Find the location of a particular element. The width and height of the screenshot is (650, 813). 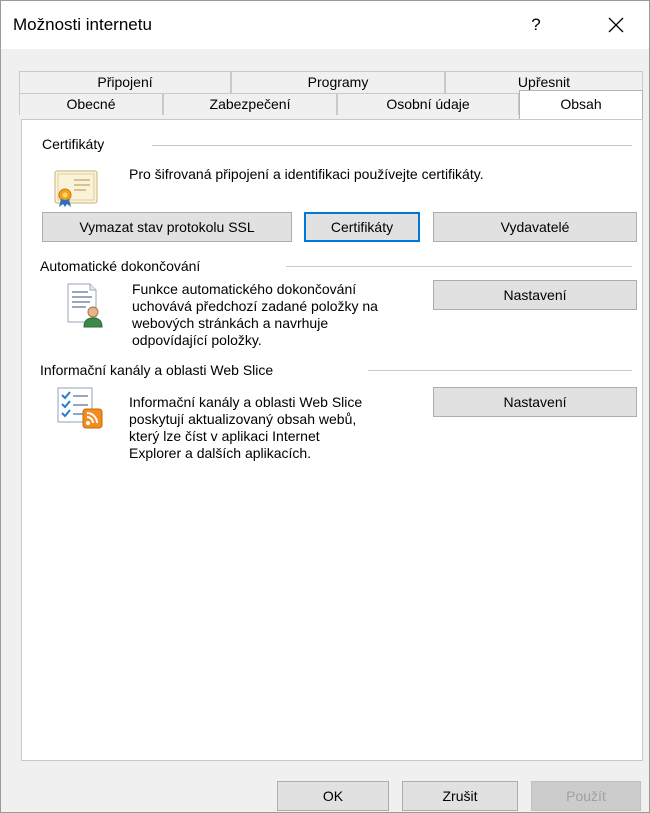

autocomplete-heading: Automatické dokončování is located at coordinates (124, 266).